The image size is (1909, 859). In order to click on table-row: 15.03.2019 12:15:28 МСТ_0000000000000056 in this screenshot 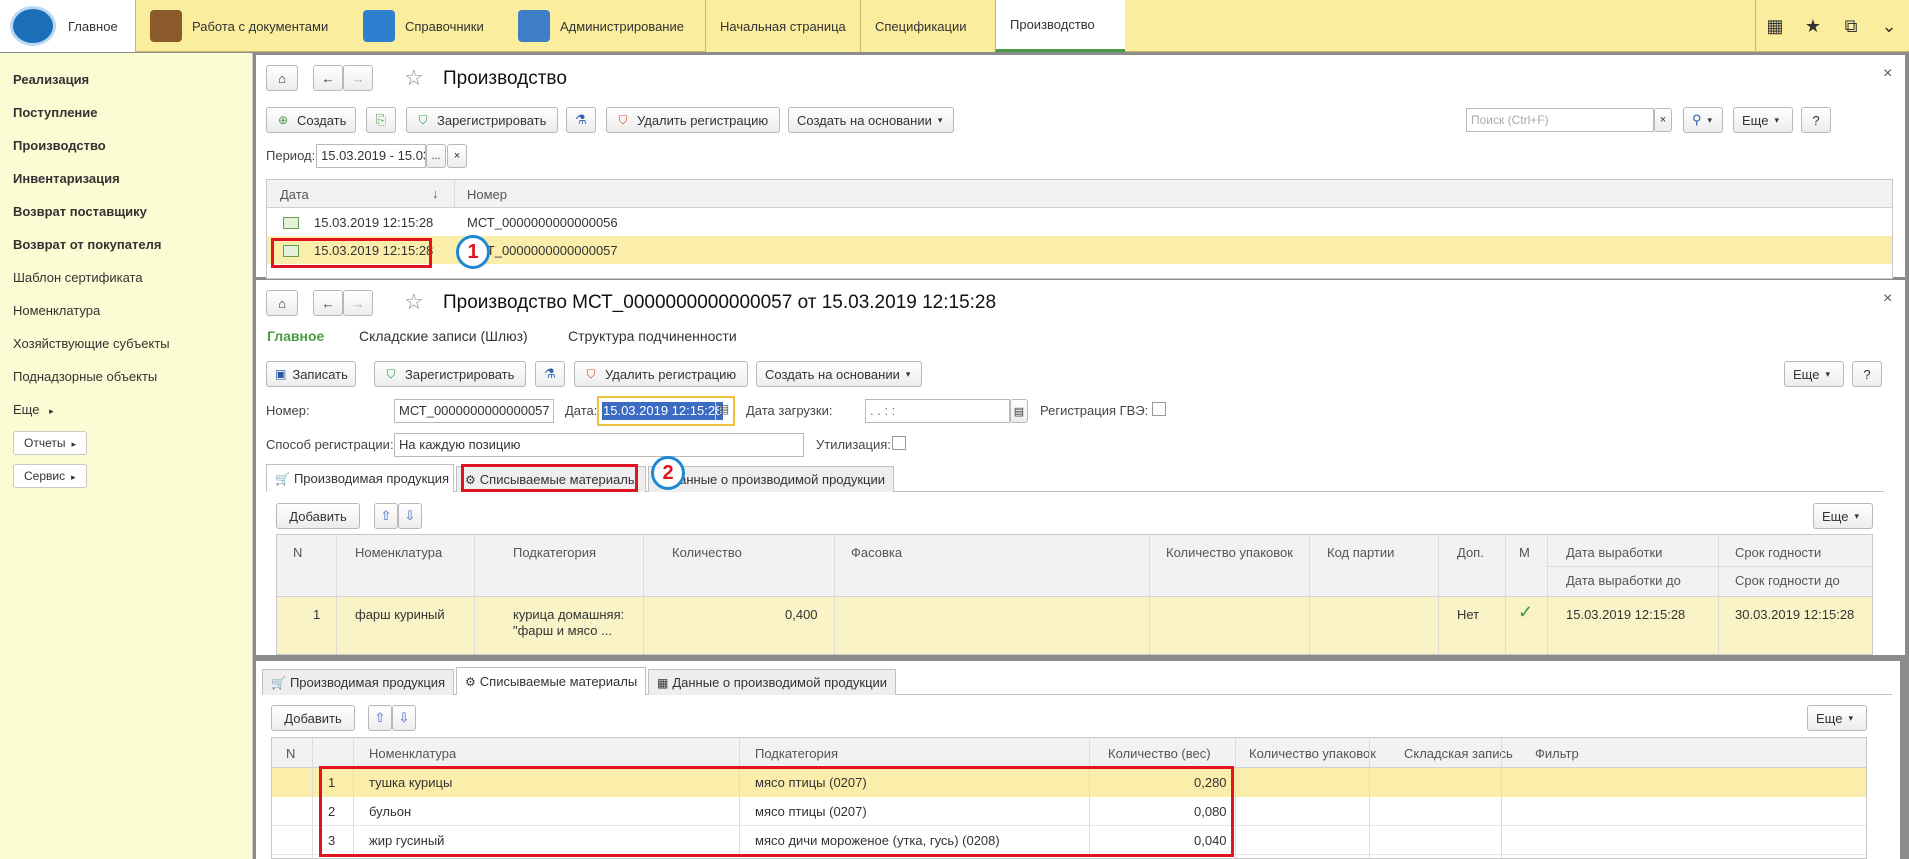, I will do `click(1079, 222)`.